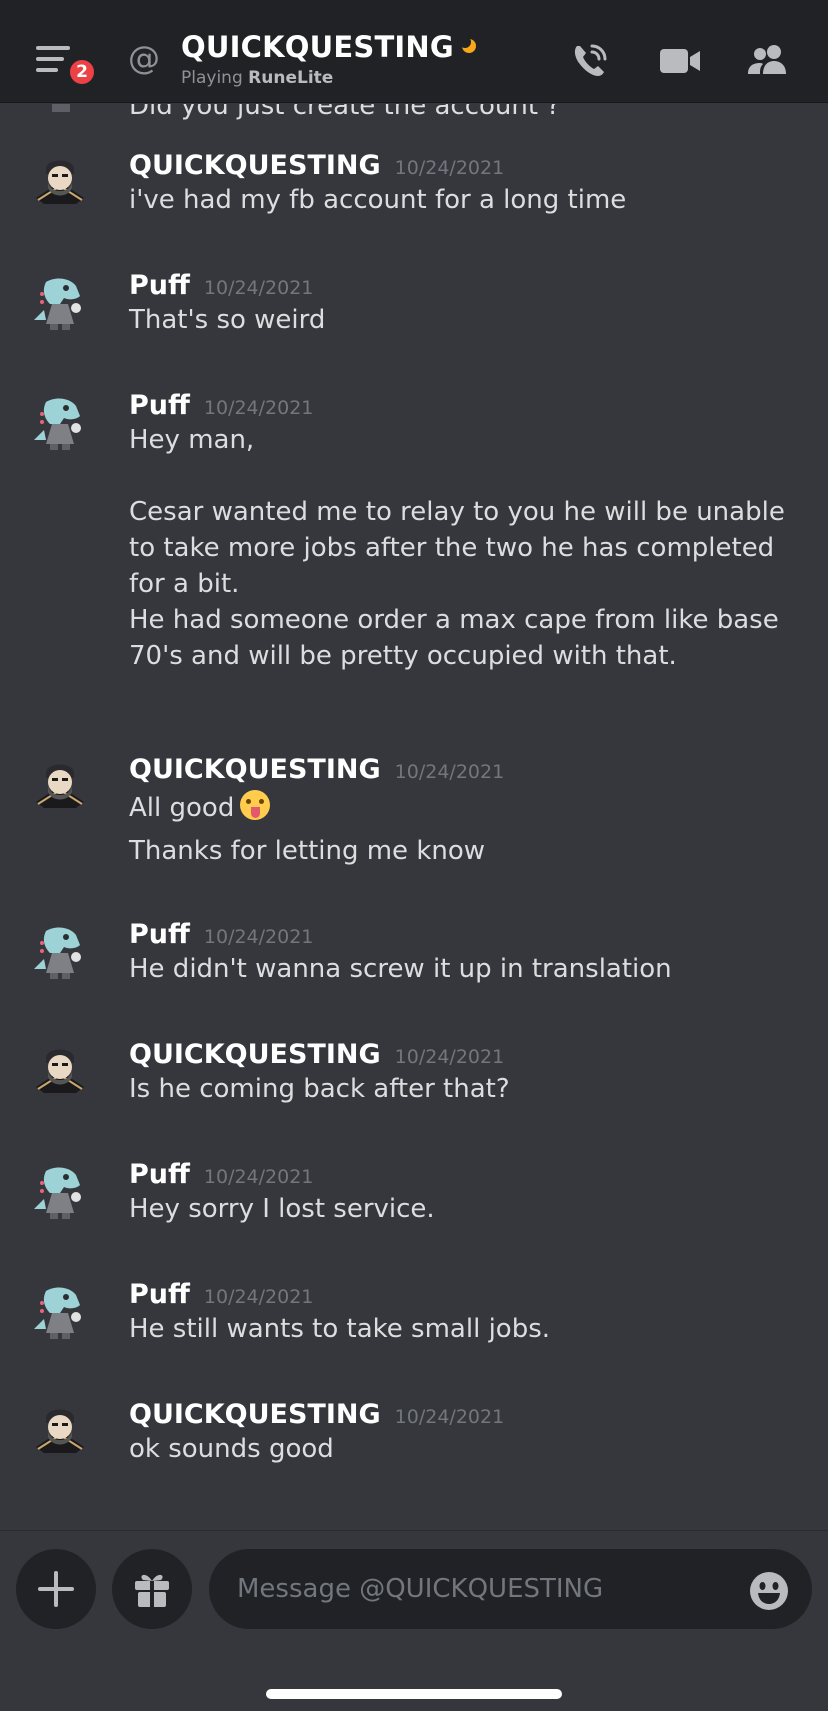 This screenshot has height=1711, width=828. I want to click on channel-header: 2 @ QUICKQUESTING Playing RuneLite, so click(414, 51).